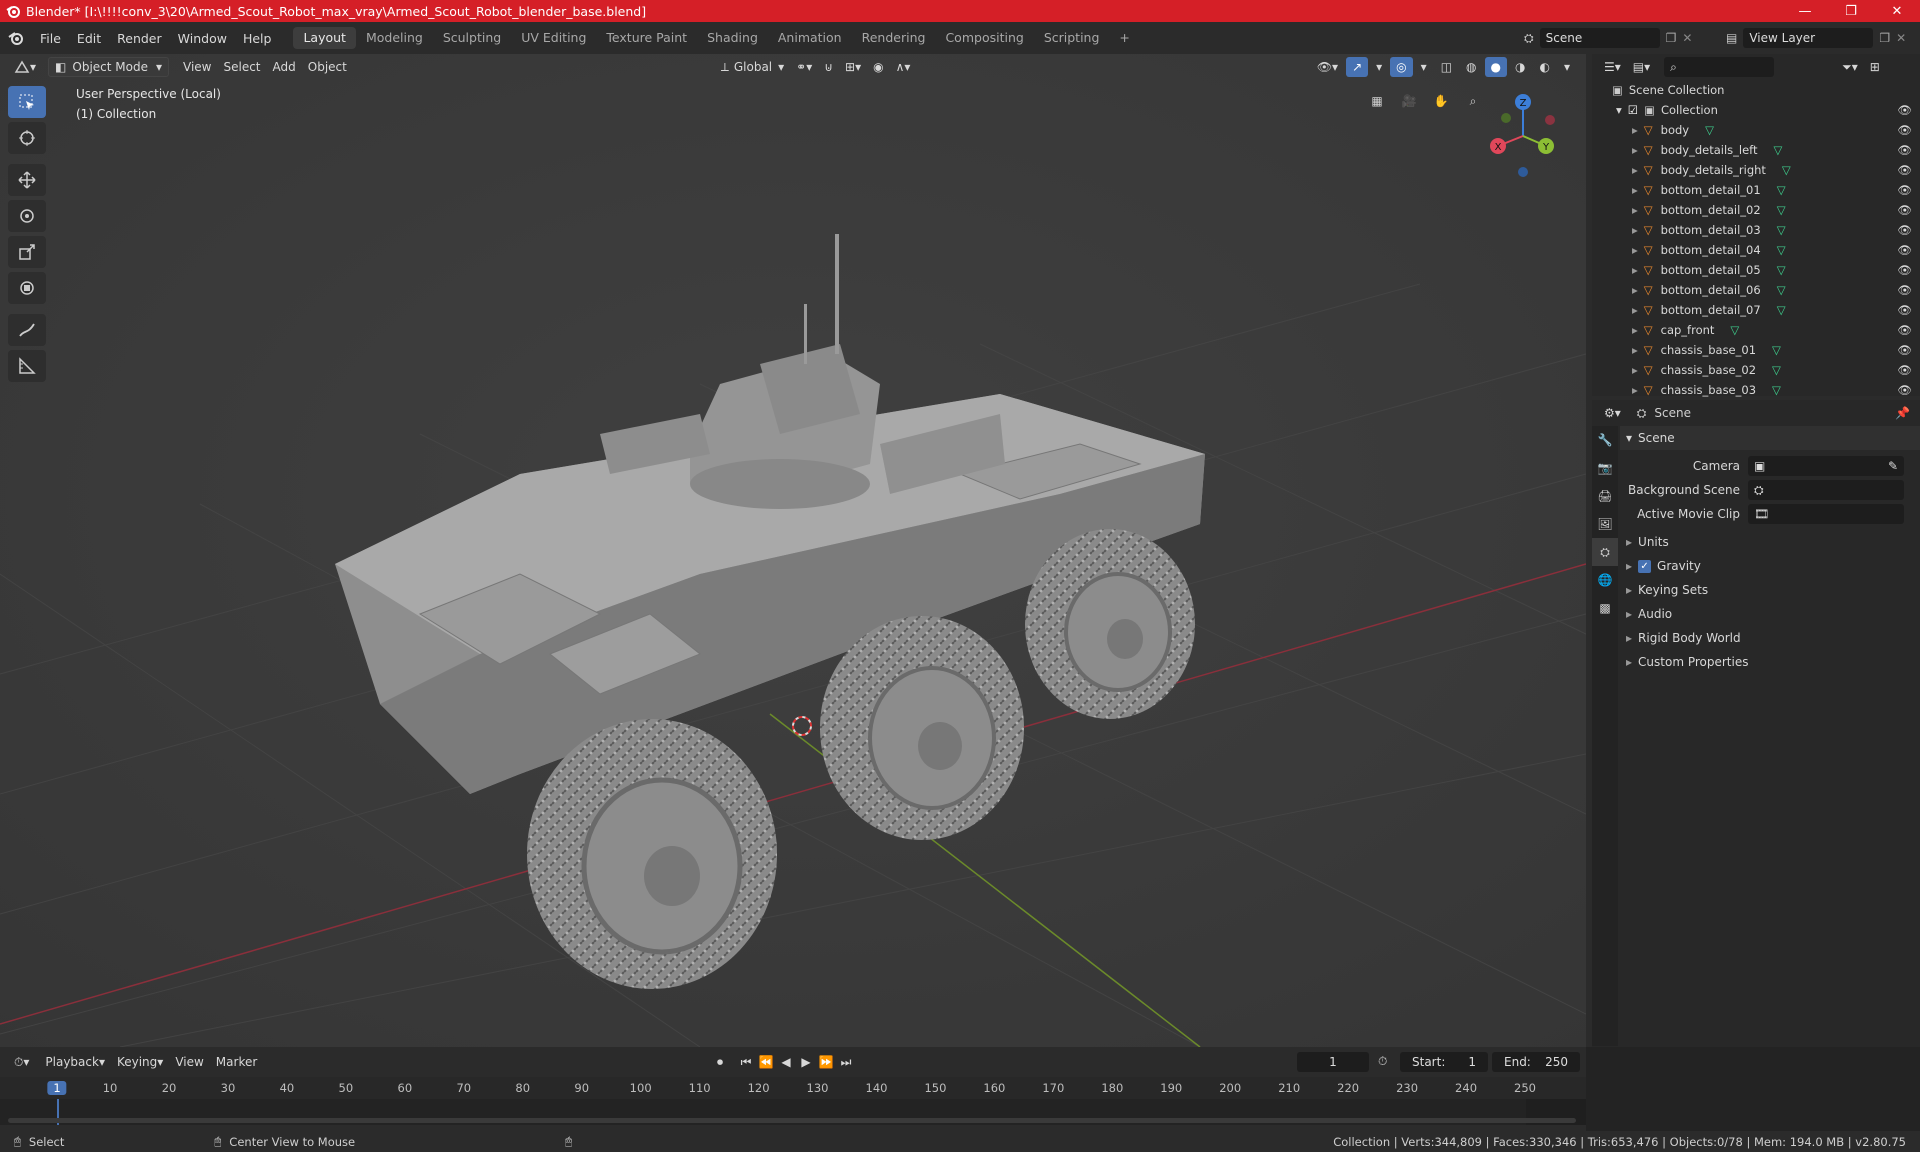 The image size is (1920, 1152). Describe the element at coordinates (1901, 38) in the screenshot. I see `delete-view-layer-icon: ✕` at that location.